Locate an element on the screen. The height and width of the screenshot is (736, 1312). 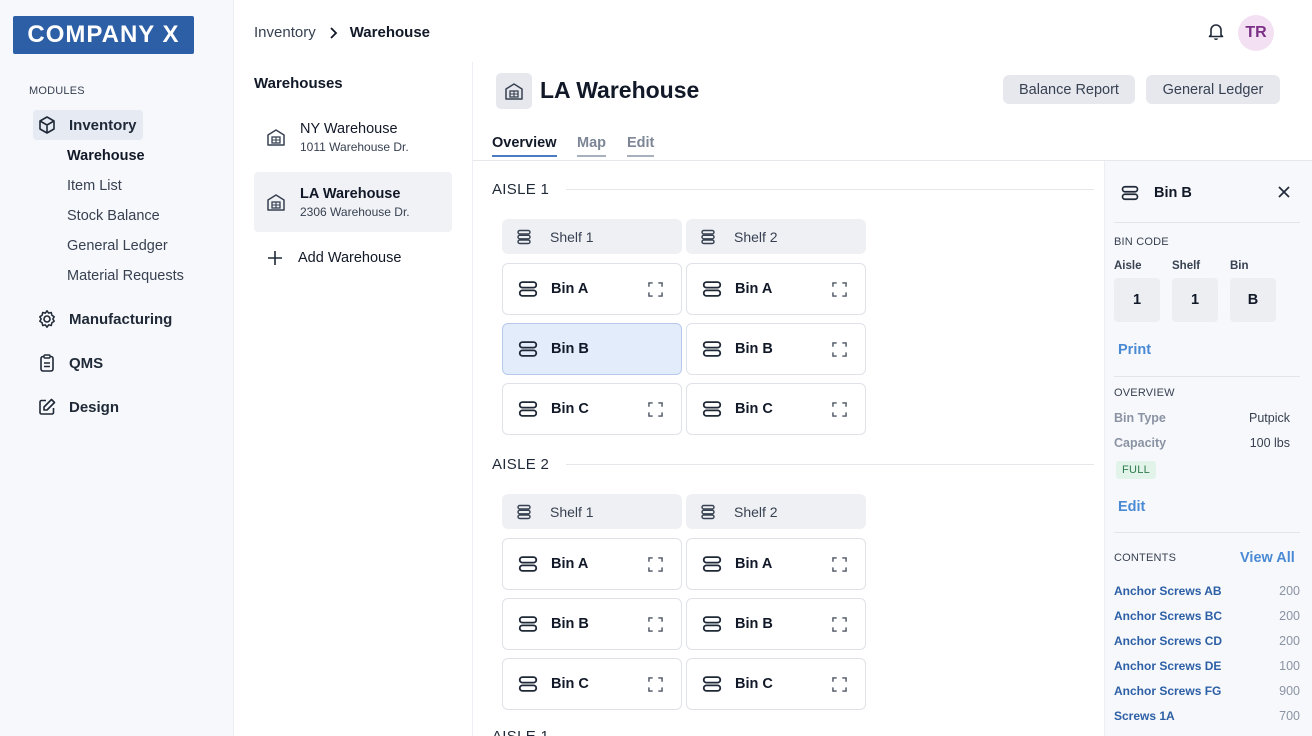
edit-bin-button: Edit is located at coordinates (1131, 507).